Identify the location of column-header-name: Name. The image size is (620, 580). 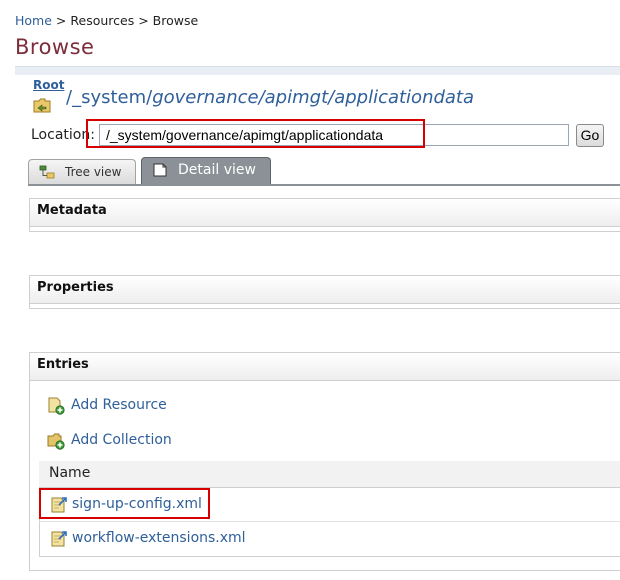
(329, 474).